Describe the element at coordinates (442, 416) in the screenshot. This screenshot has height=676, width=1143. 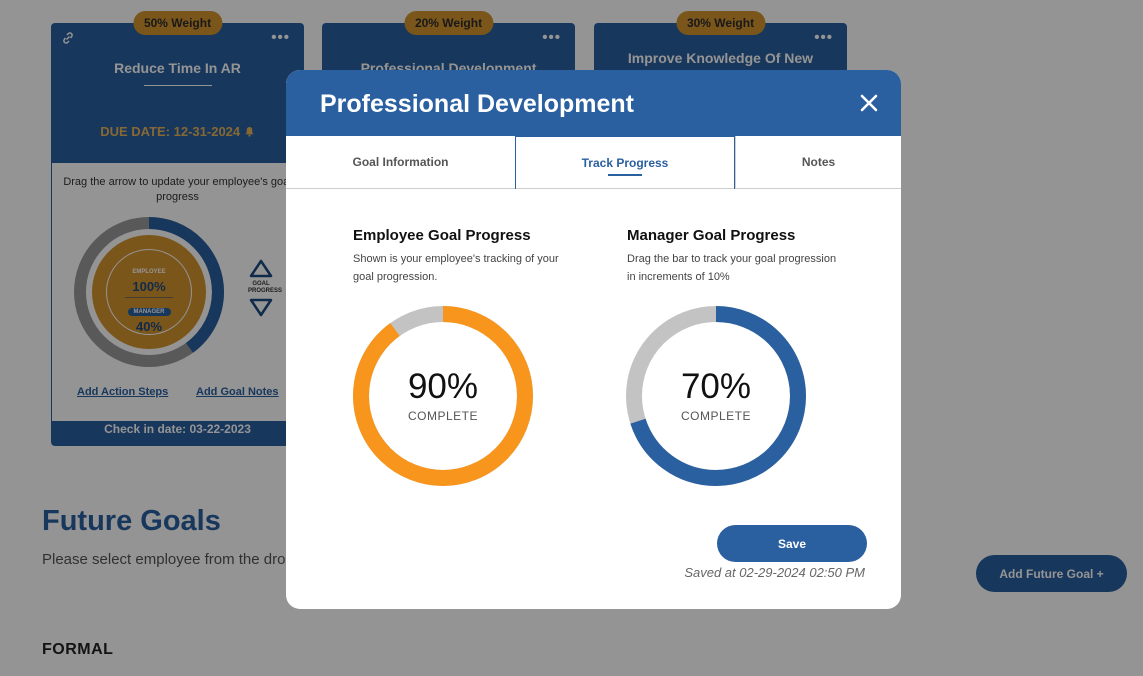
I see `employee-complete-label: COMPLETE` at that location.